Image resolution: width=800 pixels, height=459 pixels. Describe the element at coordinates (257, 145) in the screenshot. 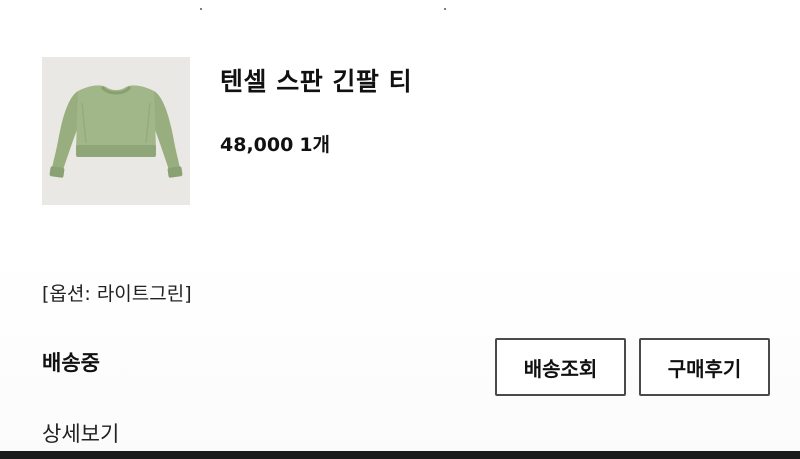

I see `price-value: 48,000` at that location.